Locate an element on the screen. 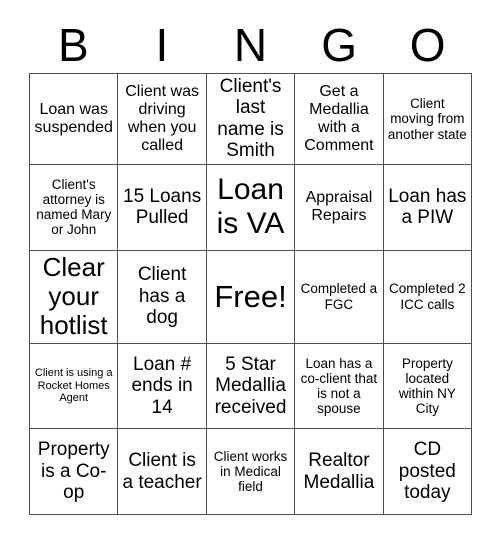 The width and height of the screenshot is (500, 544). bingo-cell: Client is using a Rocket Homes Agent is located at coordinates (74, 386).